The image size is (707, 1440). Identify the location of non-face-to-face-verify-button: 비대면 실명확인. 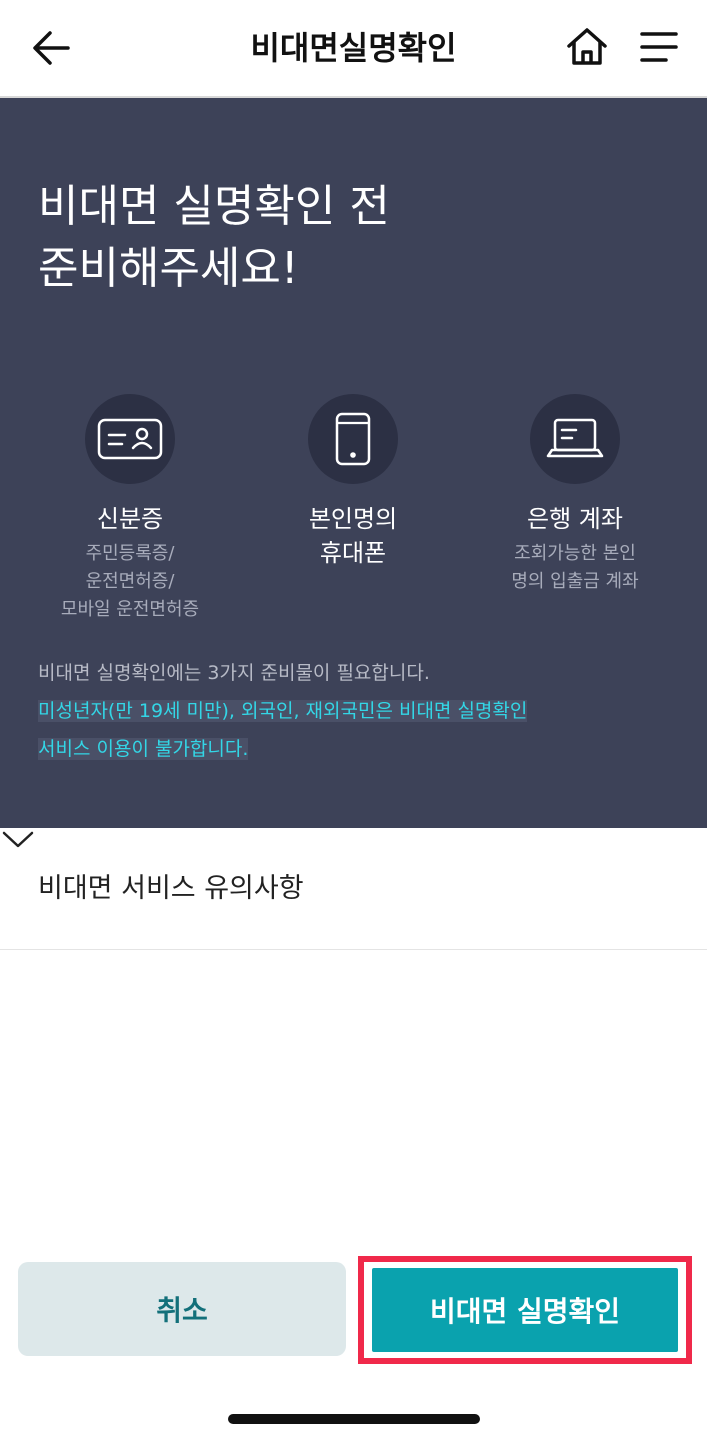
(525, 1310).